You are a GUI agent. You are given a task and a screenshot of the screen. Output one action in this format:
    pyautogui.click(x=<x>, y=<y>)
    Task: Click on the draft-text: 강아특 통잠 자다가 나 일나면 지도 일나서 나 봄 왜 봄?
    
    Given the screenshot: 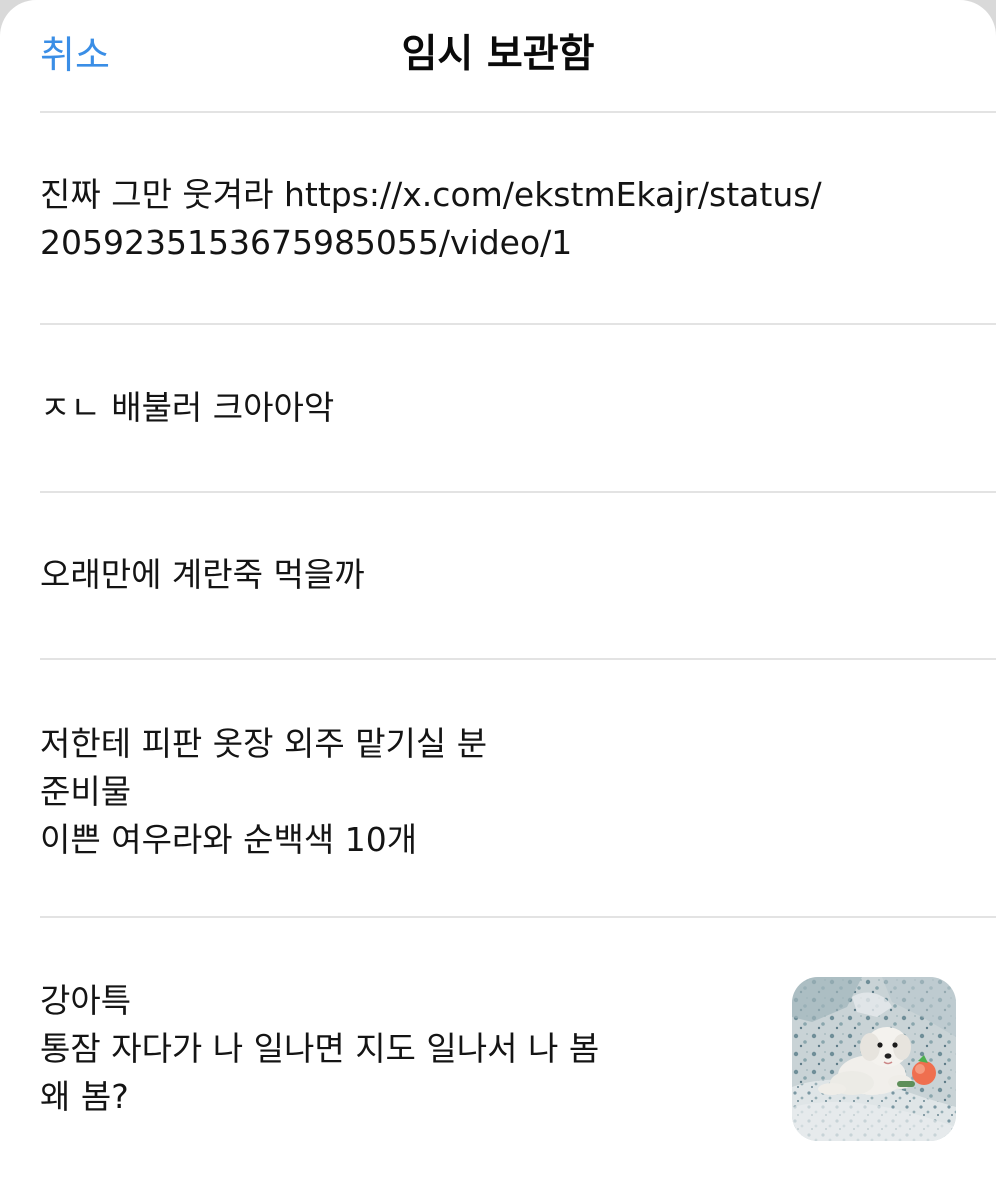 What is the action you would take?
    pyautogui.click(x=320, y=1048)
    